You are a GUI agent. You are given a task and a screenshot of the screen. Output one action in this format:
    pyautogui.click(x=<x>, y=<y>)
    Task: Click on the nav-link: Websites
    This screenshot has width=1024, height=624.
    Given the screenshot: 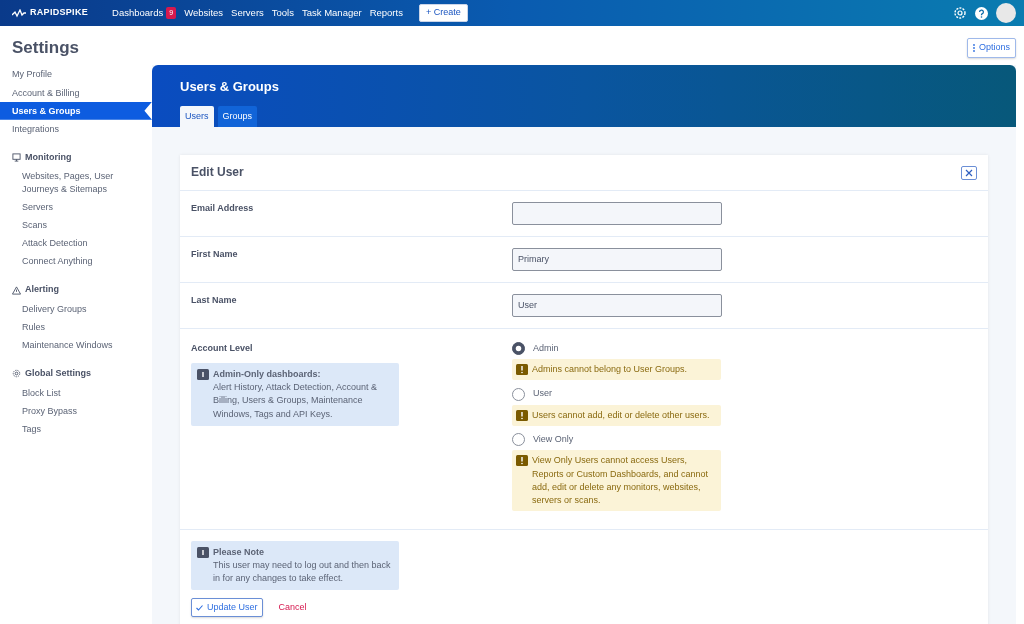 What is the action you would take?
    pyautogui.click(x=204, y=13)
    